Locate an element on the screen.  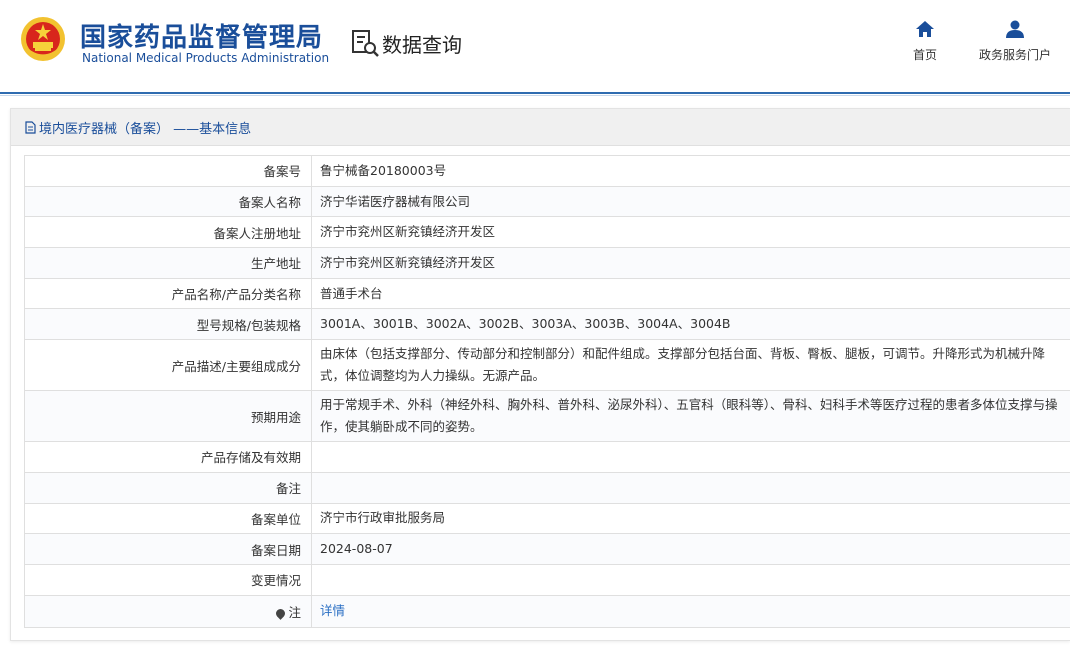
row-value: 济宁华诺医疗器械有限公司 is located at coordinates (690, 201).